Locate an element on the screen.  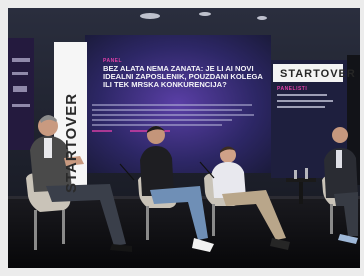
left-side-screen is located at coordinates (21, 94).